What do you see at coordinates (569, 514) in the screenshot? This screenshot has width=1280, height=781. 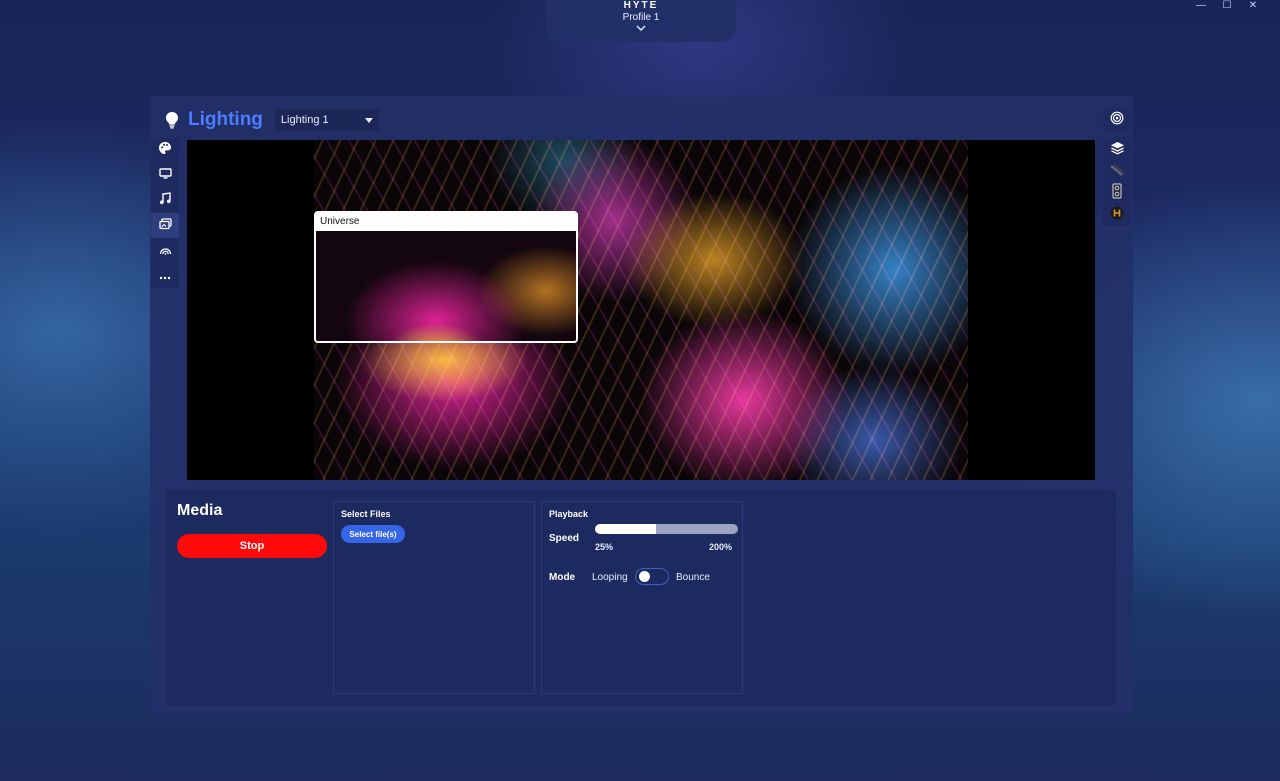 I see `playback-title: Playback` at bounding box center [569, 514].